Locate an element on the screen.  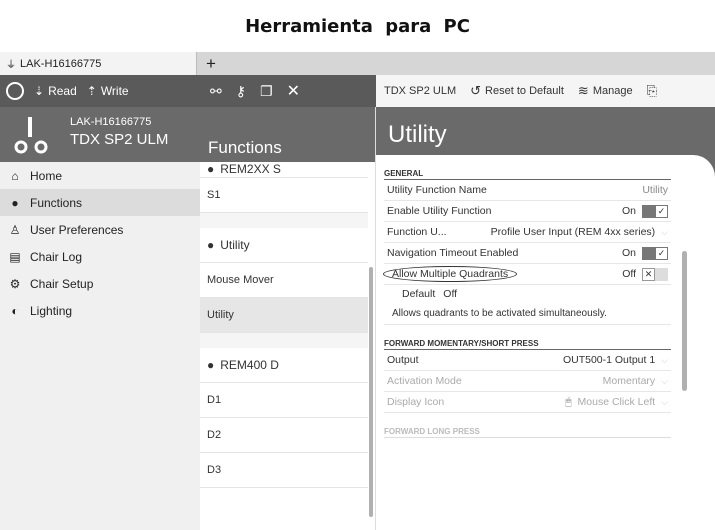
usb-icon: ⏚ is located at coordinates (11, 65).